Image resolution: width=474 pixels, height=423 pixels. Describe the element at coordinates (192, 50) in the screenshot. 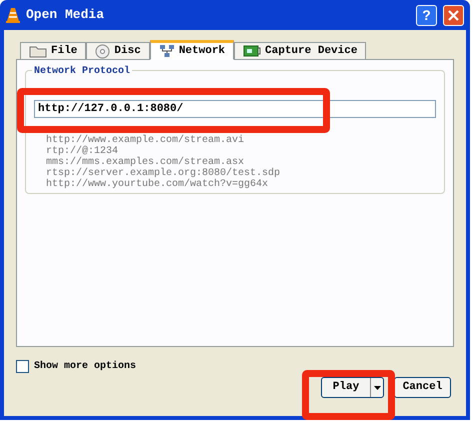

I see `tab: Network` at that location.